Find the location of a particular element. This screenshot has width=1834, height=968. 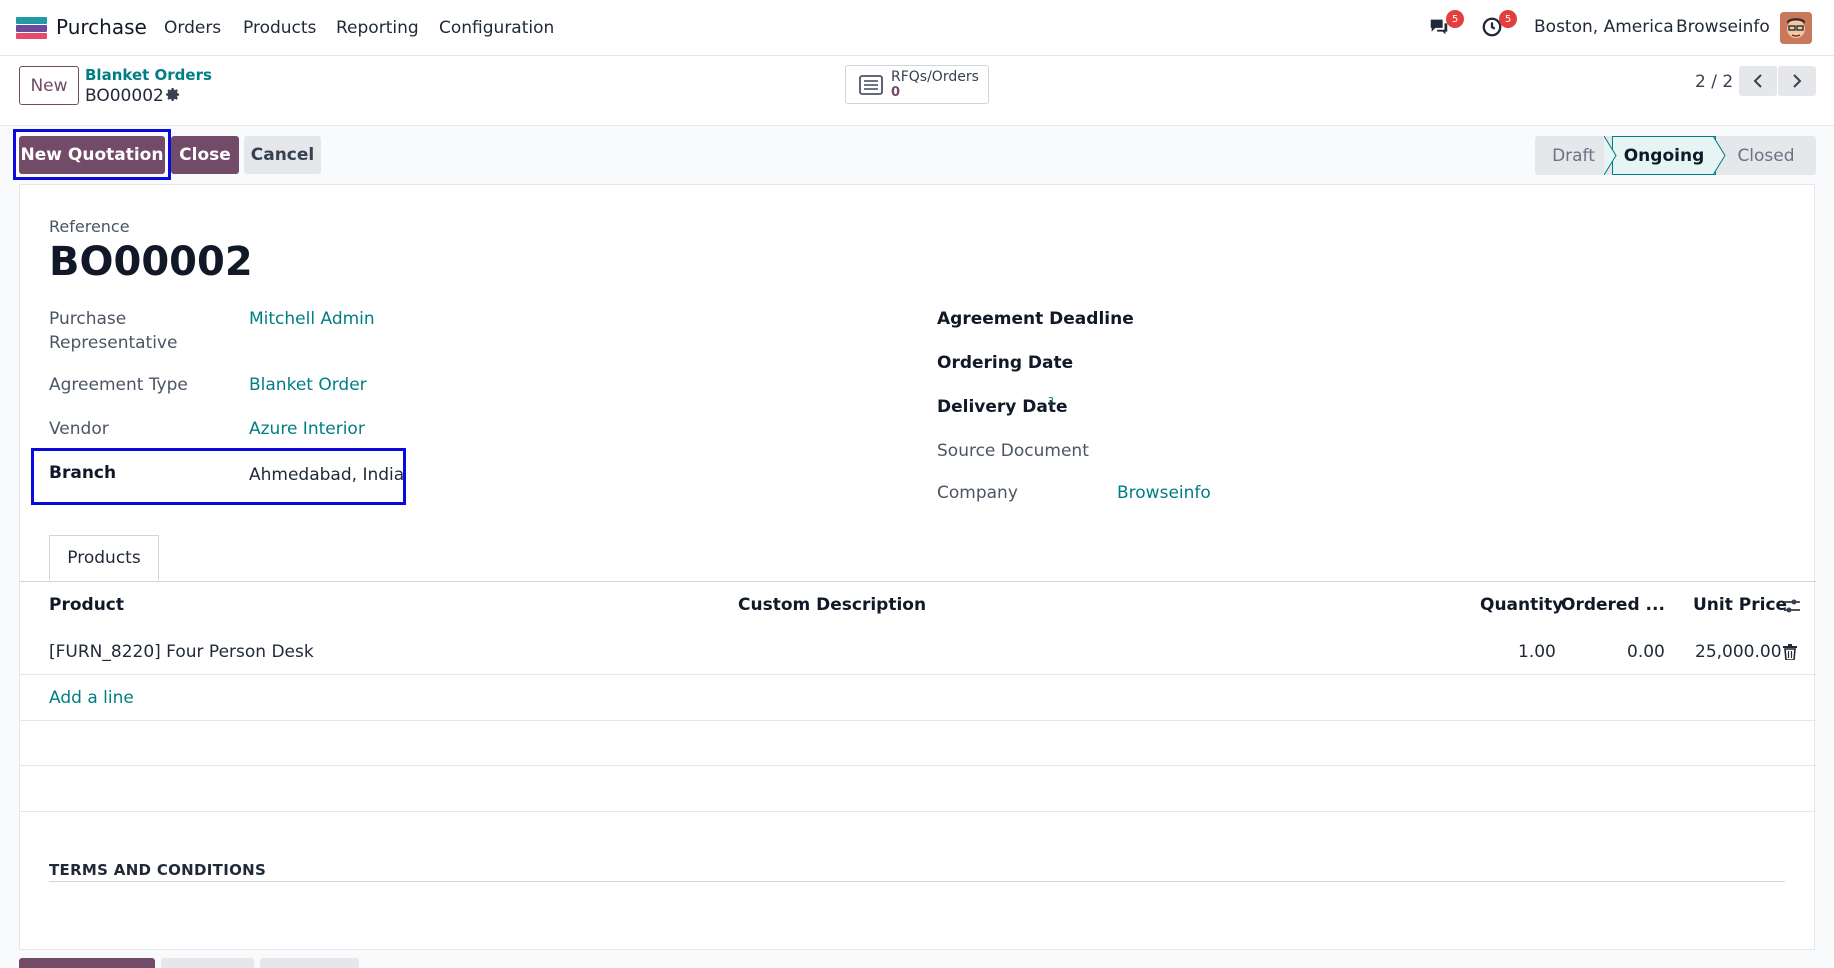

vendor-label: Vendor is located at coordinates (79, 429).